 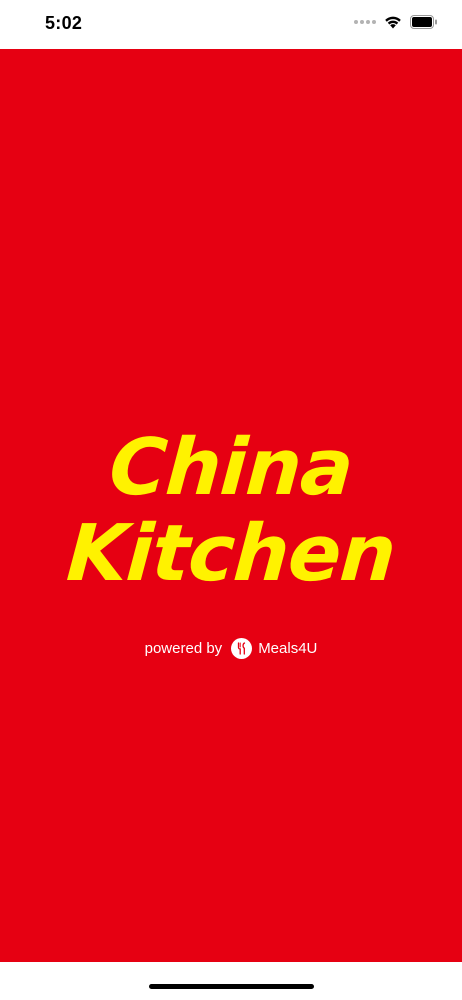 I want to click on powered-by-label: powered by, so click(x=183, y=648).